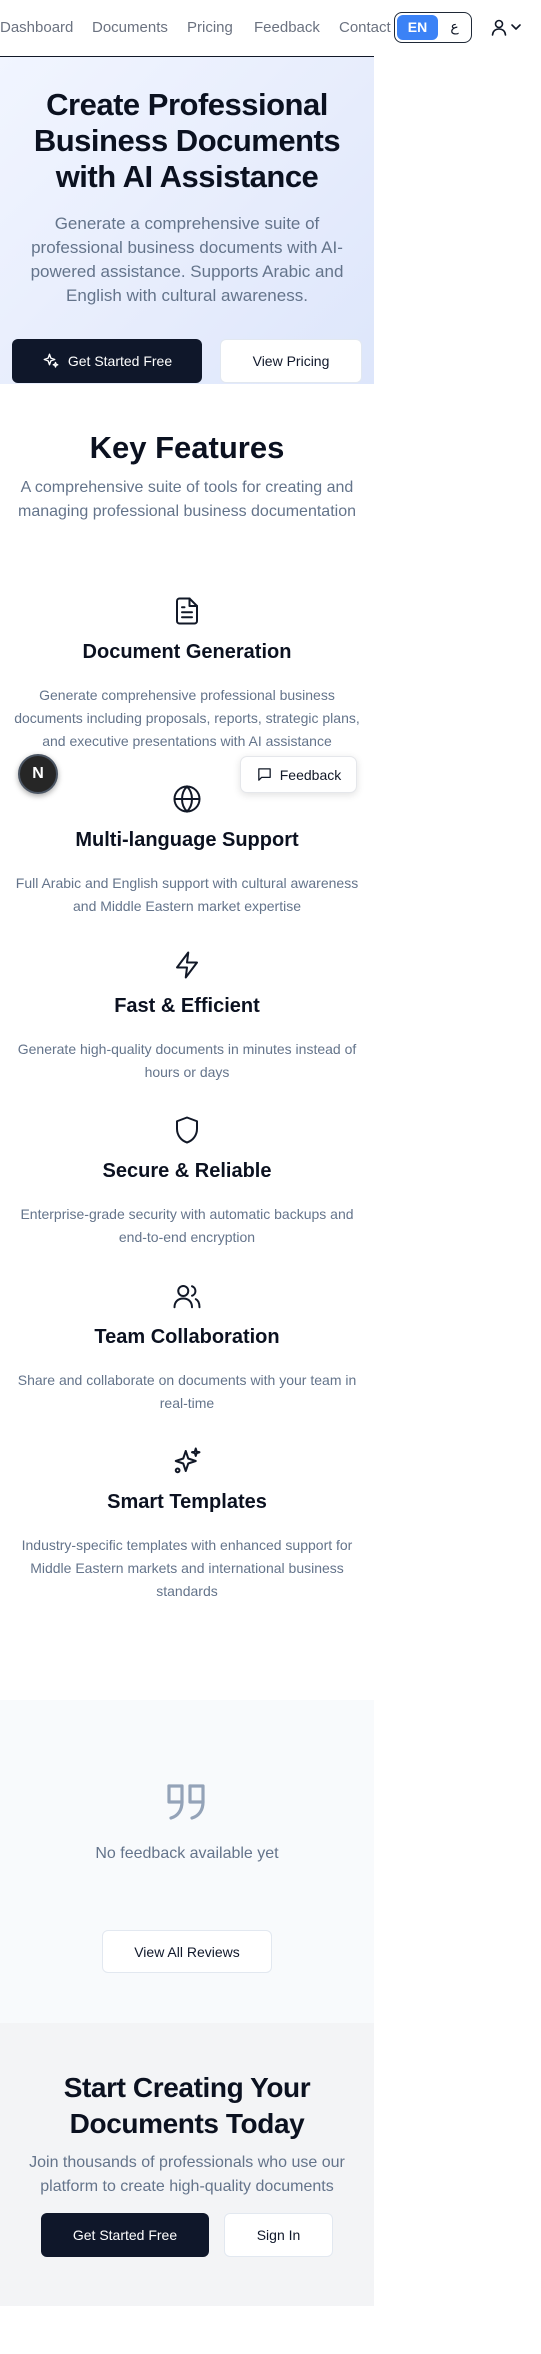 The height and width of the screenshot is (2354, 541). Describe the element at coordinates (291, 361) in the screenshot. I see `view-pricing-button: View Pricing` at that location.